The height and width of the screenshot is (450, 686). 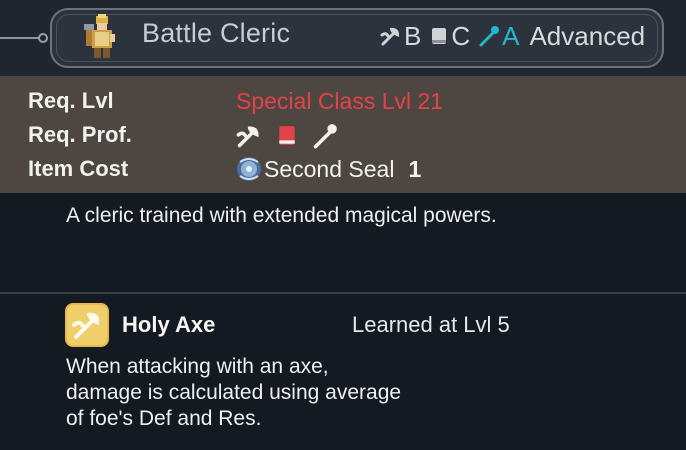 I want to click on req-cost-row: Item Cost Second Seal 1, so click(x=343, y=169).